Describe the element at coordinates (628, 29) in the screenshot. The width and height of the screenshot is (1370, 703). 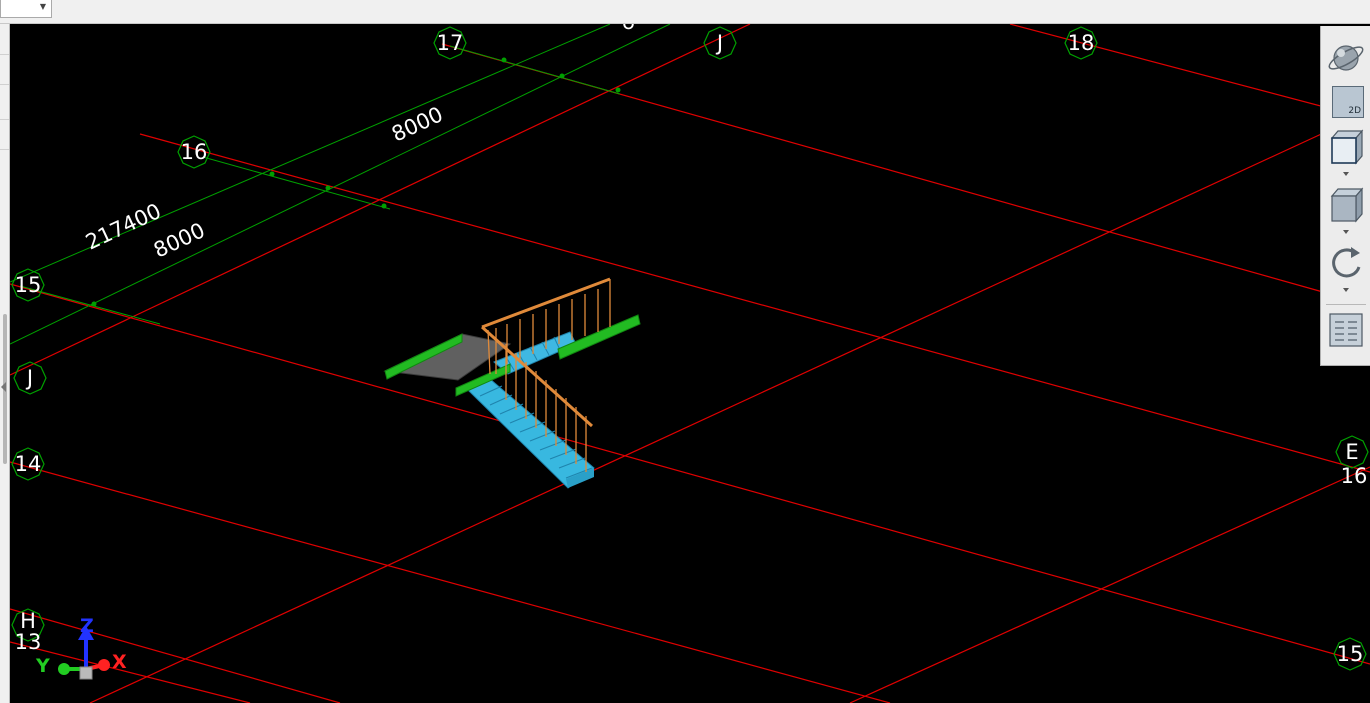
I see `partial-dimension-label: ʊ` at that location.